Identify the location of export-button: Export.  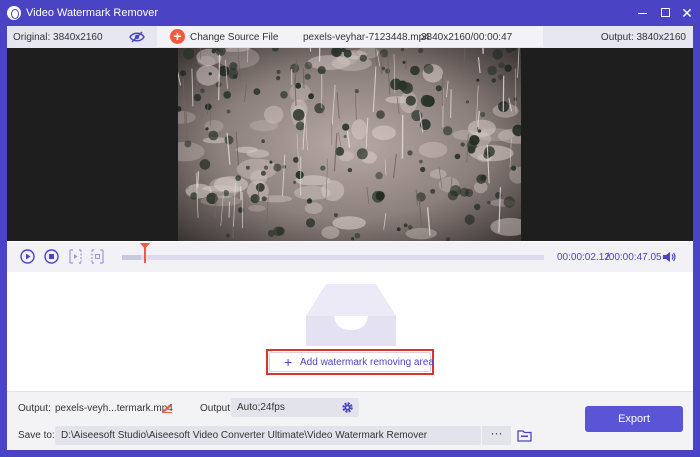
(634, 419).